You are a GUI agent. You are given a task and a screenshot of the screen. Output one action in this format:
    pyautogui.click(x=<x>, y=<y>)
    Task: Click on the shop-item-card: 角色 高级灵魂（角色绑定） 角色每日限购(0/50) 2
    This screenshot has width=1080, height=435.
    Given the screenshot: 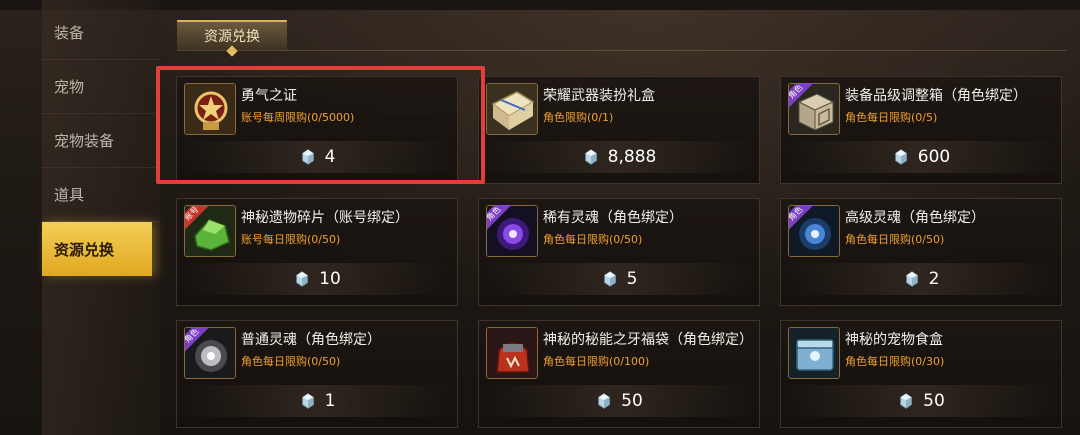 What is the action you would take?
    pyautogui.click(x=921, y=252)
    